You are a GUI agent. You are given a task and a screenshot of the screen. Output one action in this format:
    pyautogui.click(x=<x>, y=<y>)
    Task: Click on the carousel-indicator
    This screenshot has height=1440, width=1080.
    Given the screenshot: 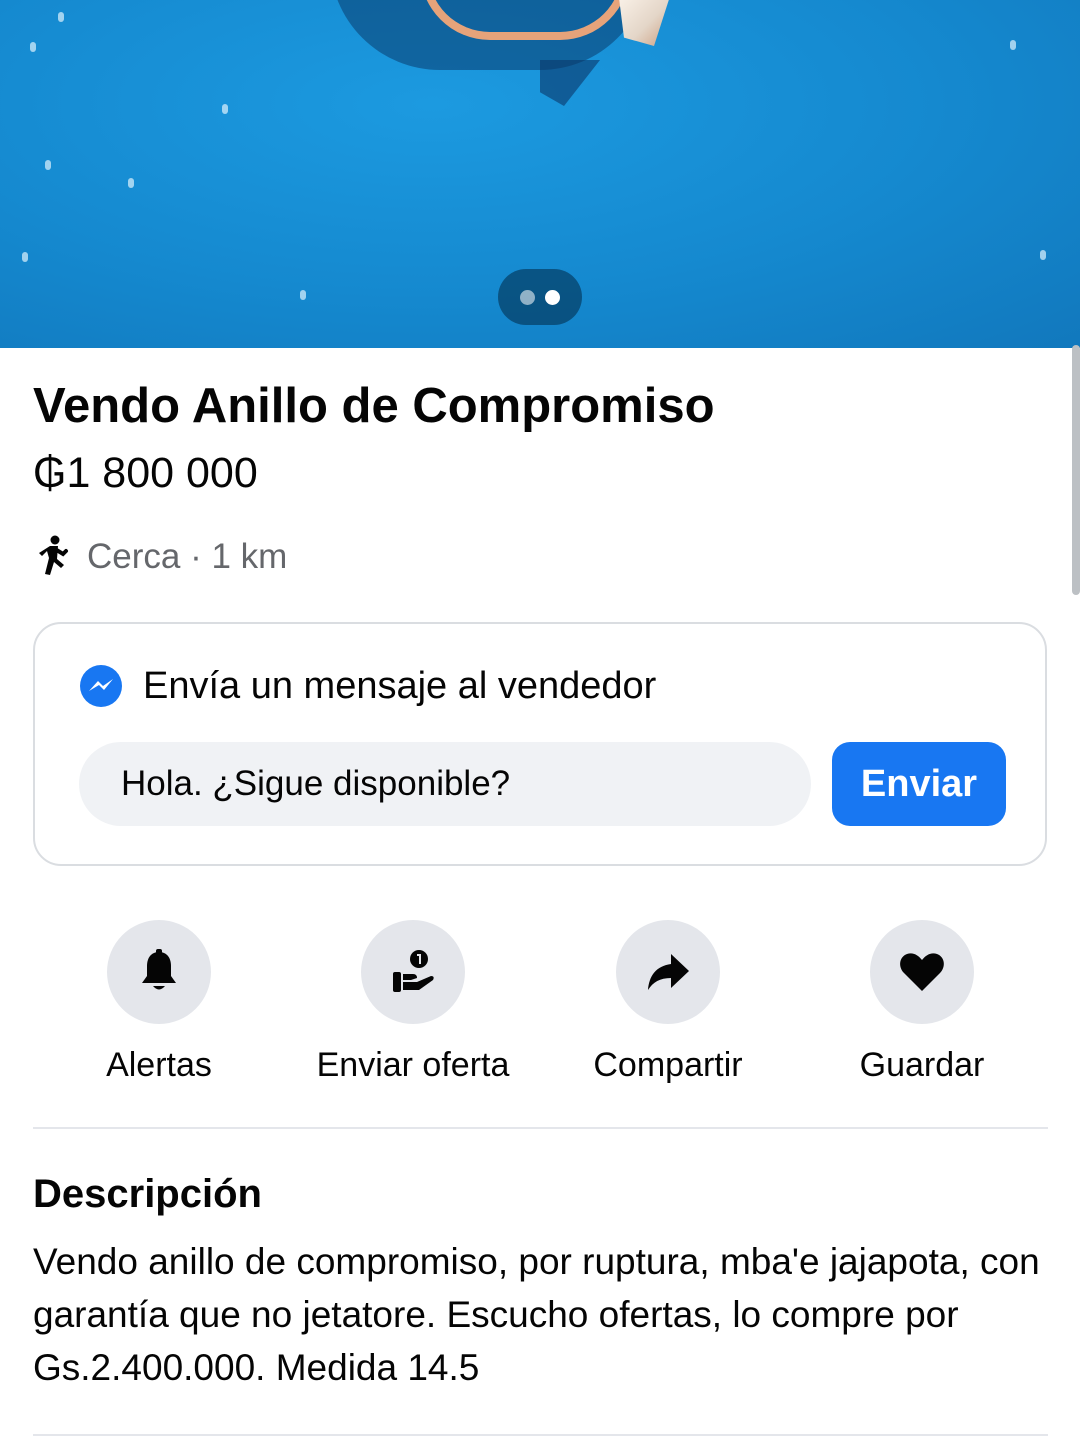 What is the action you would take?
    pyautogui.click(x=540, y=297)
    